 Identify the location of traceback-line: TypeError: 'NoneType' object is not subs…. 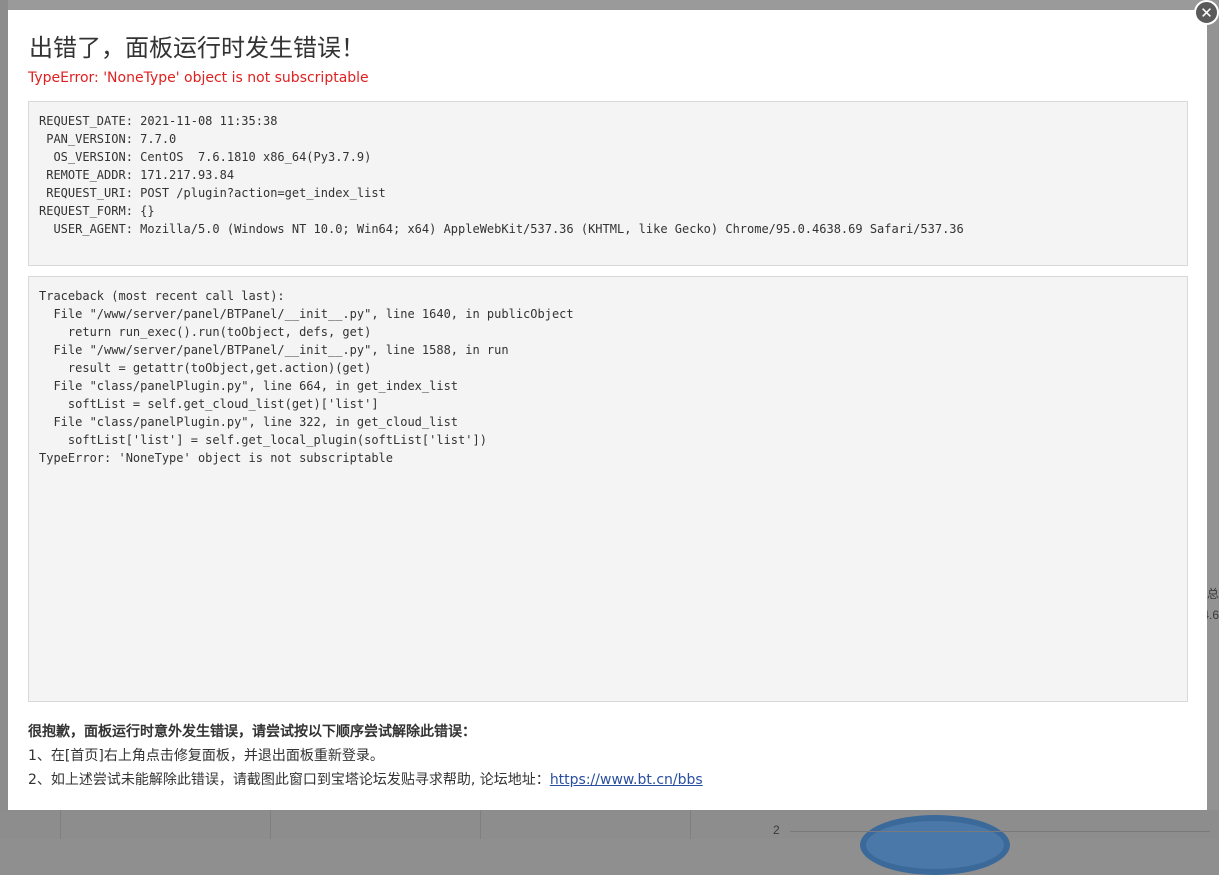
(216, 458).